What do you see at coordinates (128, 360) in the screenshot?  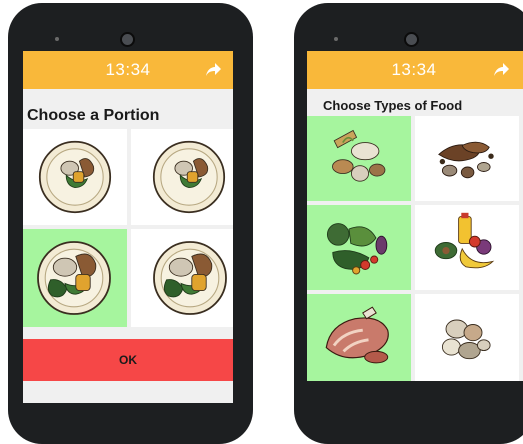 I see `ok-button: OK` at bounding box center [128, 360].